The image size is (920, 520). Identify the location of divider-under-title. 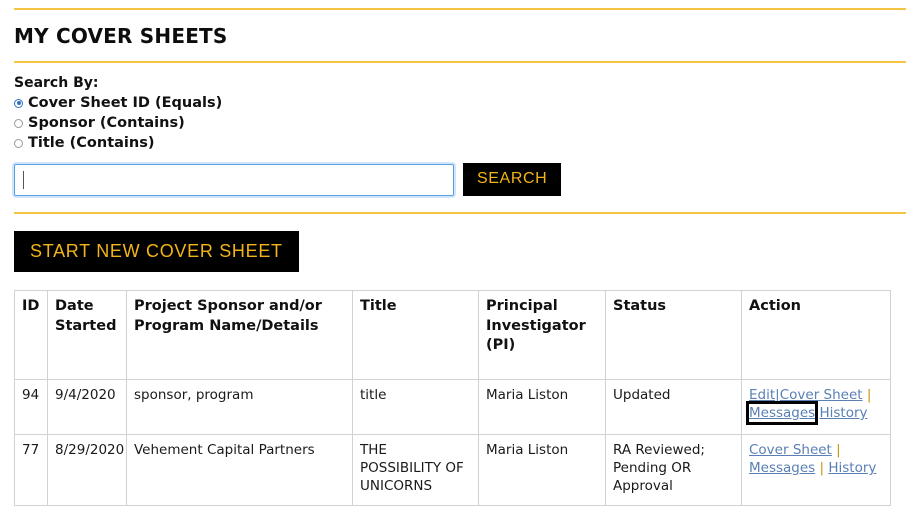
(460, 62).